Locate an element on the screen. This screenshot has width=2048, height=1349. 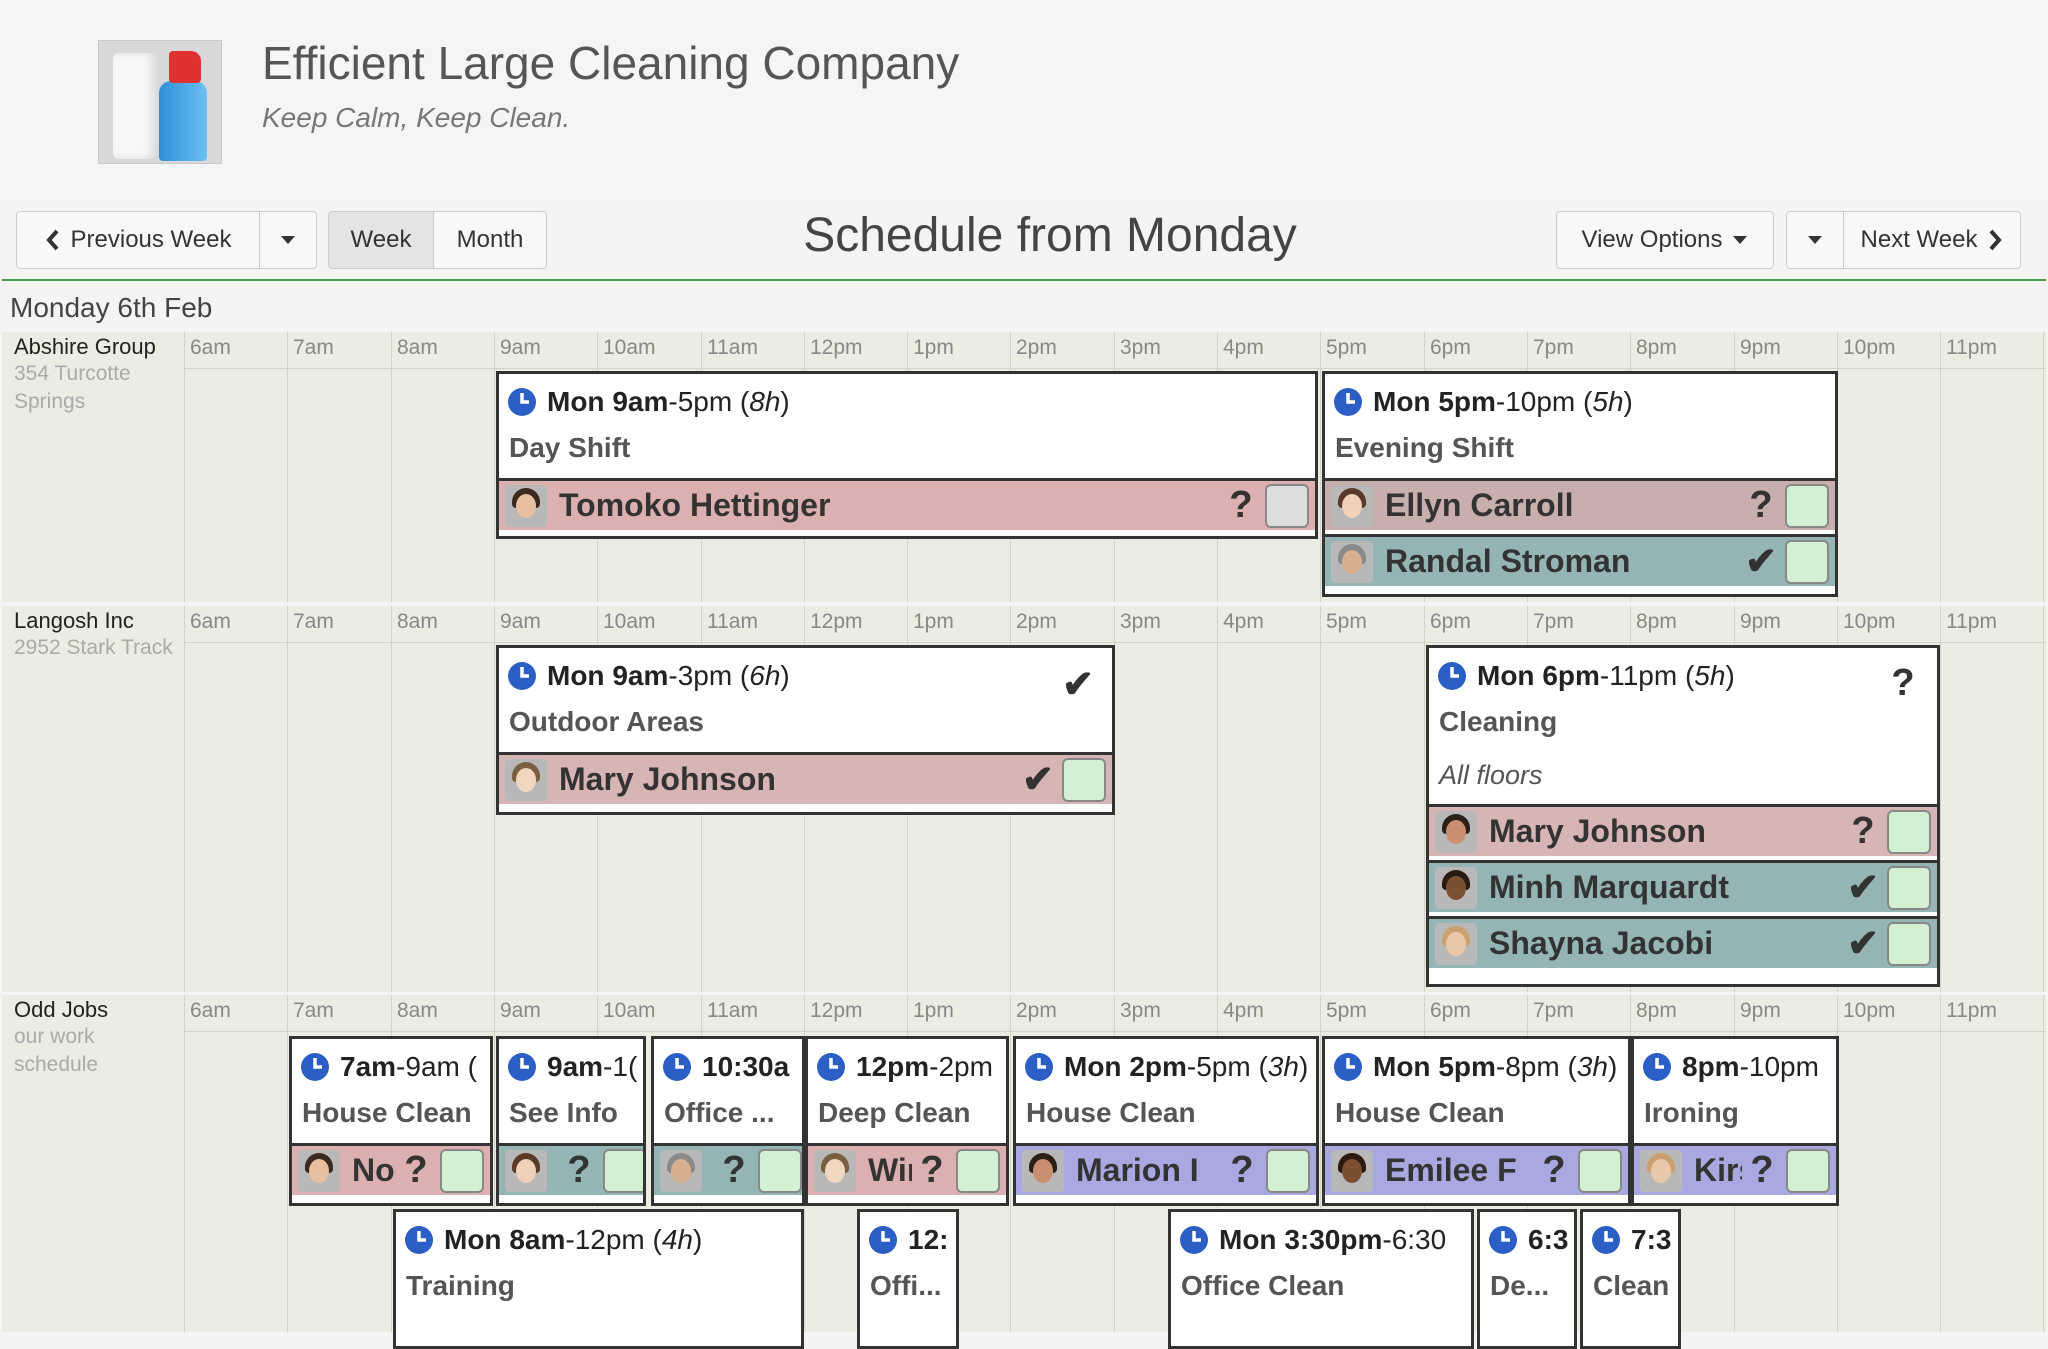
shift-time: Mon 3:30pm-6:30 is located at coordinates (1312, 1240).